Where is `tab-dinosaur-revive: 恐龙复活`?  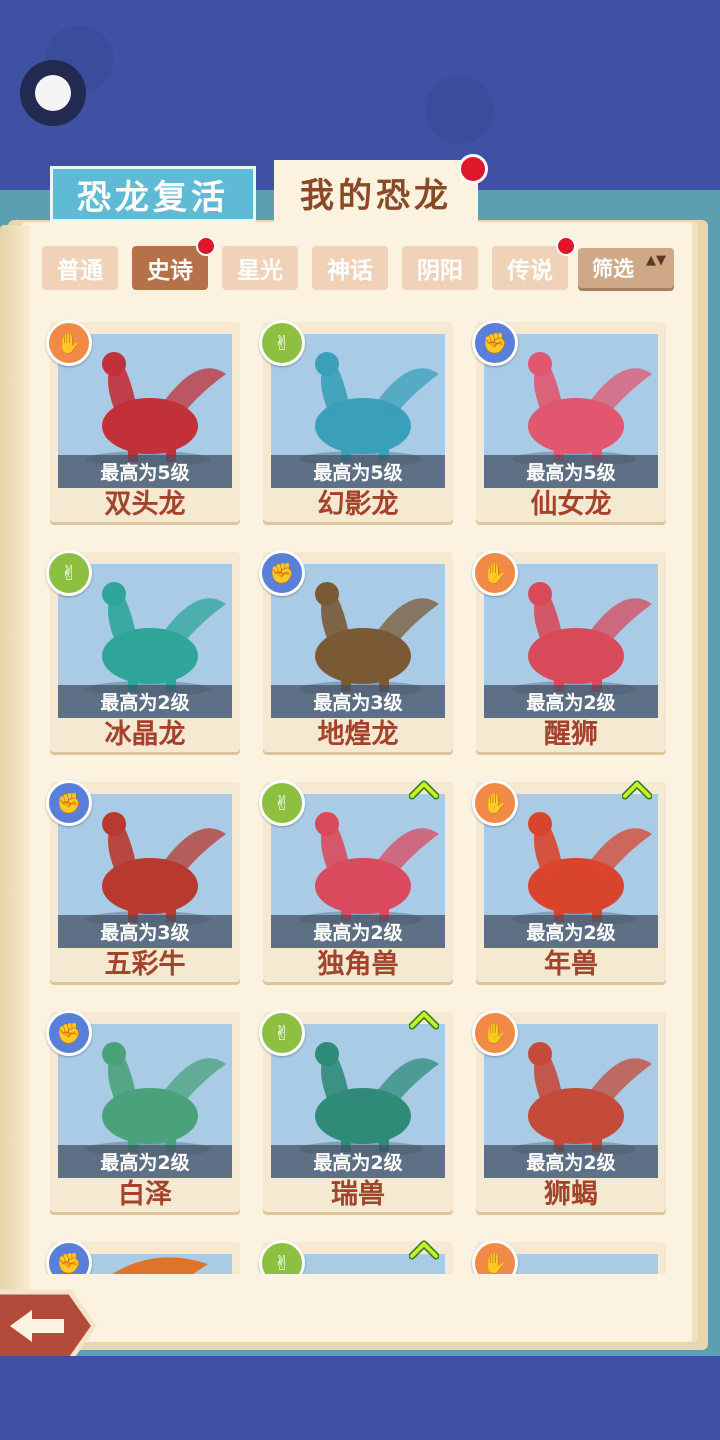
tab-dinosaur-revive: 恐龙复活 is located at coordinates (153, 194).